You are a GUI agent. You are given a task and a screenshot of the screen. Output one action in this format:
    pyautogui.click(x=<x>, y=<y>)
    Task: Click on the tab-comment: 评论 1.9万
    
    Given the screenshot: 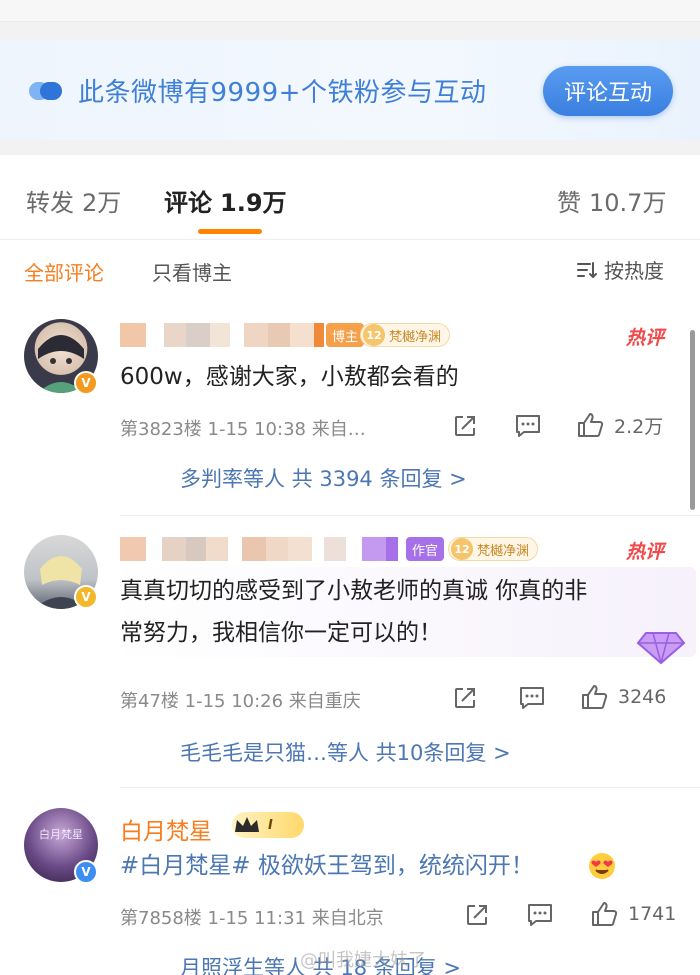 What is the action you would take?
    pyautogui.click(x=225, y=200)
    